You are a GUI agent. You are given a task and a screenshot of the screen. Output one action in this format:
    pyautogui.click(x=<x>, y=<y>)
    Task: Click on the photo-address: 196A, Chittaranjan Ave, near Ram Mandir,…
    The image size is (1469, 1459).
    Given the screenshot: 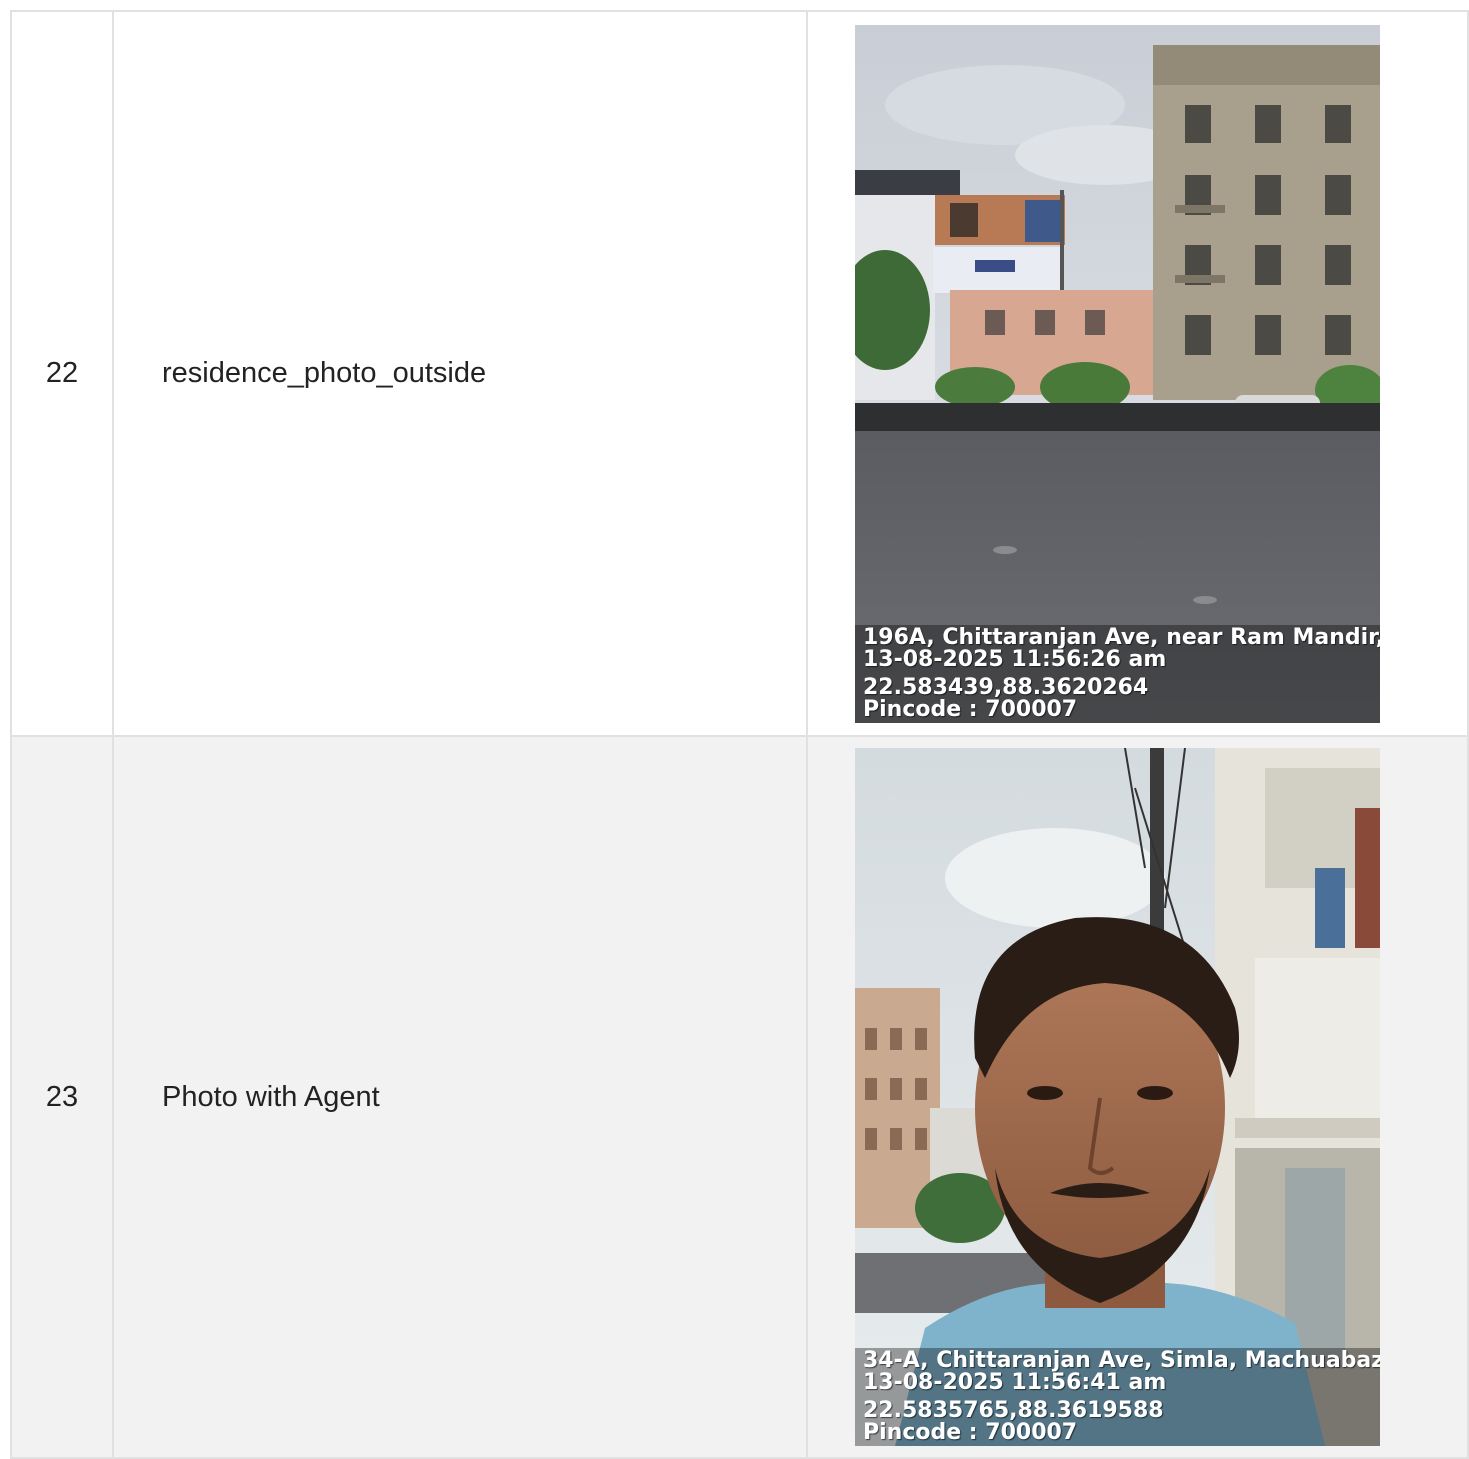 What is the action you would take?
    pyautogui.click(x=1121, y=637)
    